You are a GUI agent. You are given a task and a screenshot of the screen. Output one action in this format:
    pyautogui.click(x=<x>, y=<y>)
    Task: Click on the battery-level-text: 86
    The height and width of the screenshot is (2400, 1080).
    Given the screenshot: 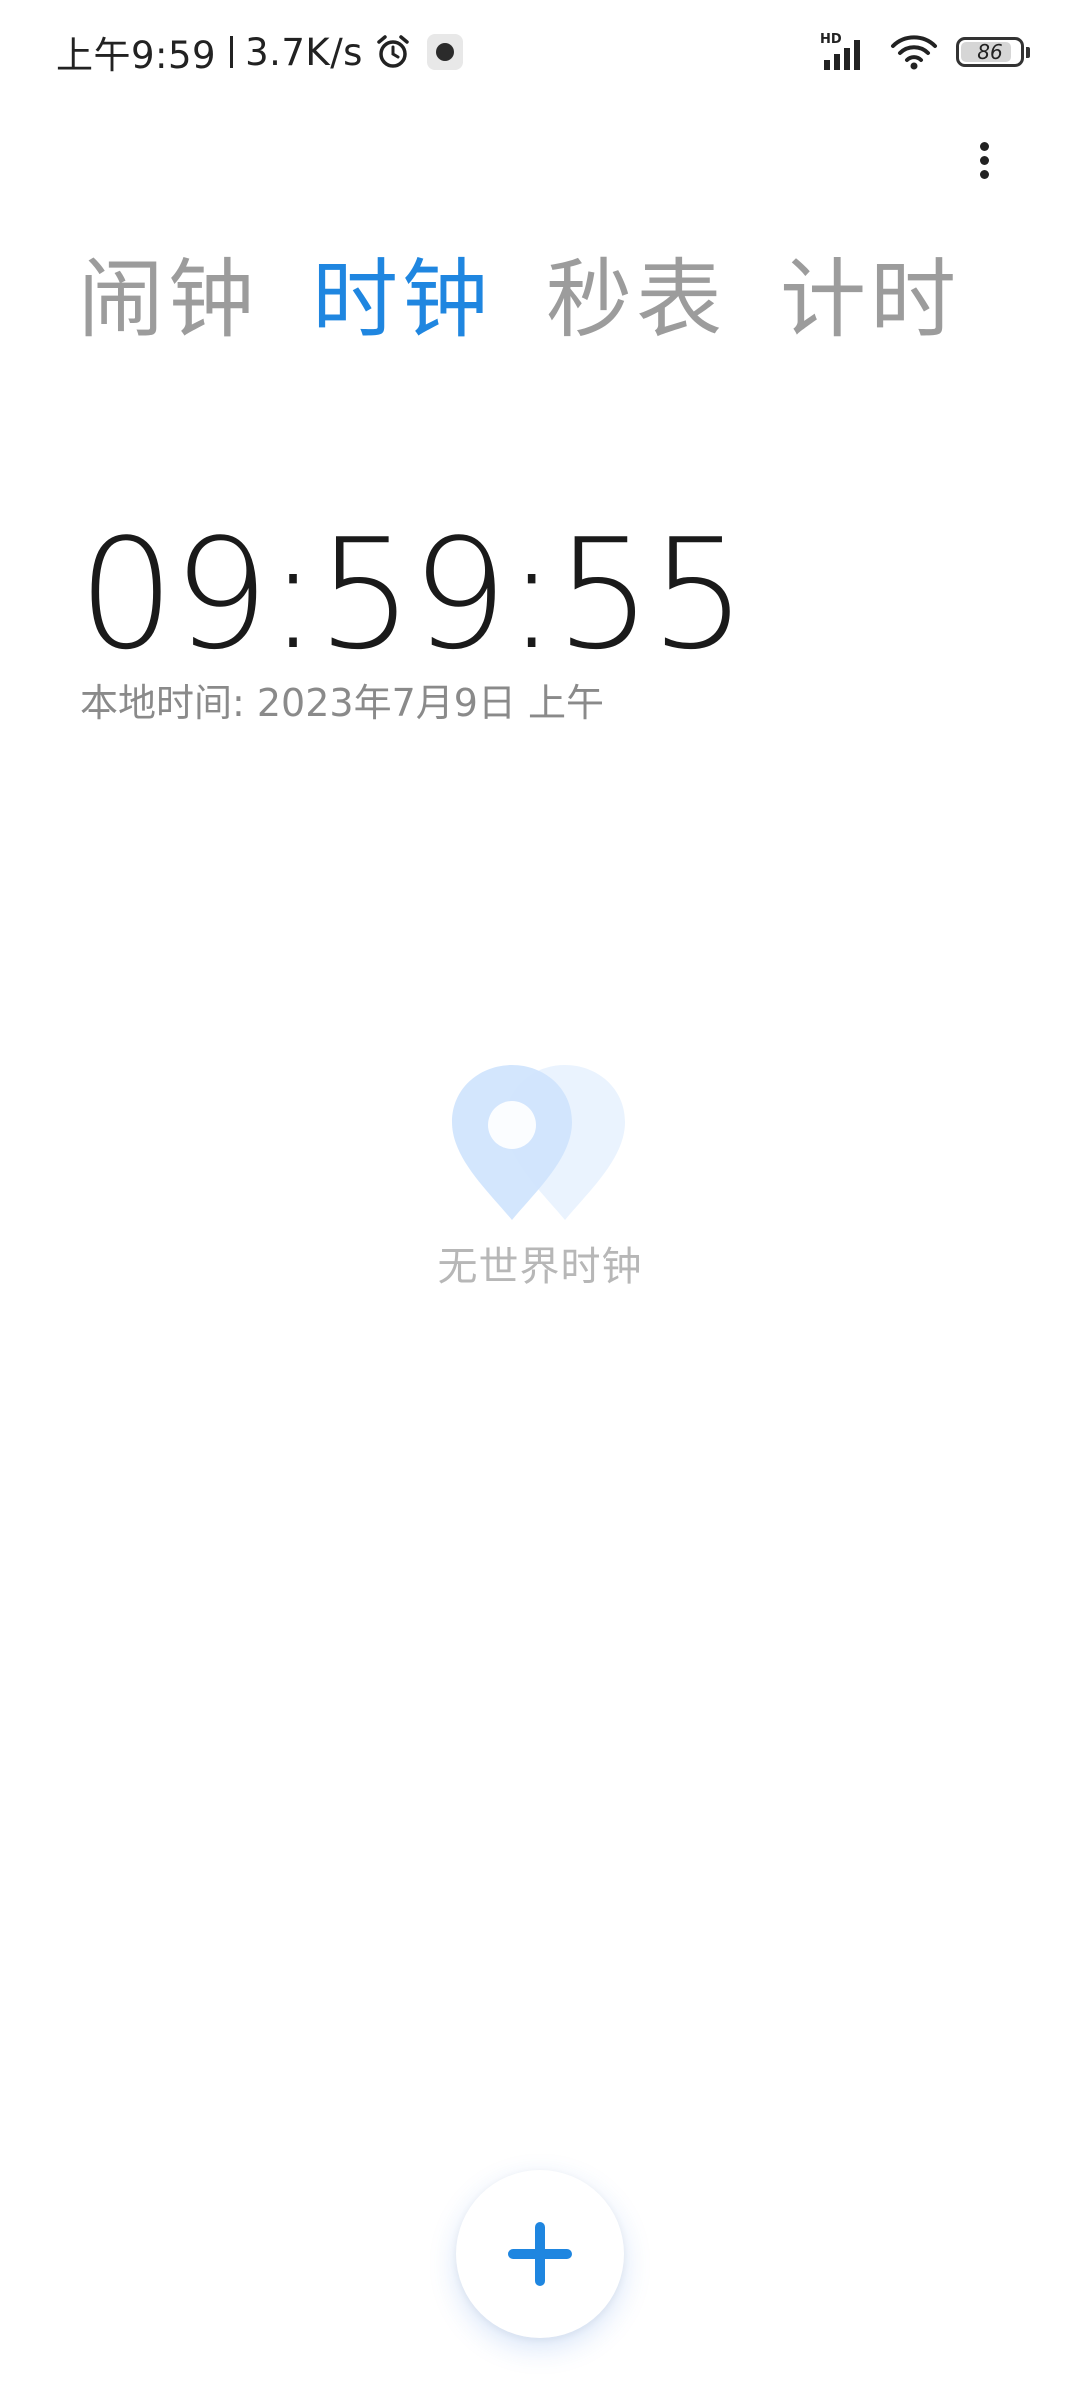 What is the action you would take?
    pyautogui.click(x=990, y=52)
    